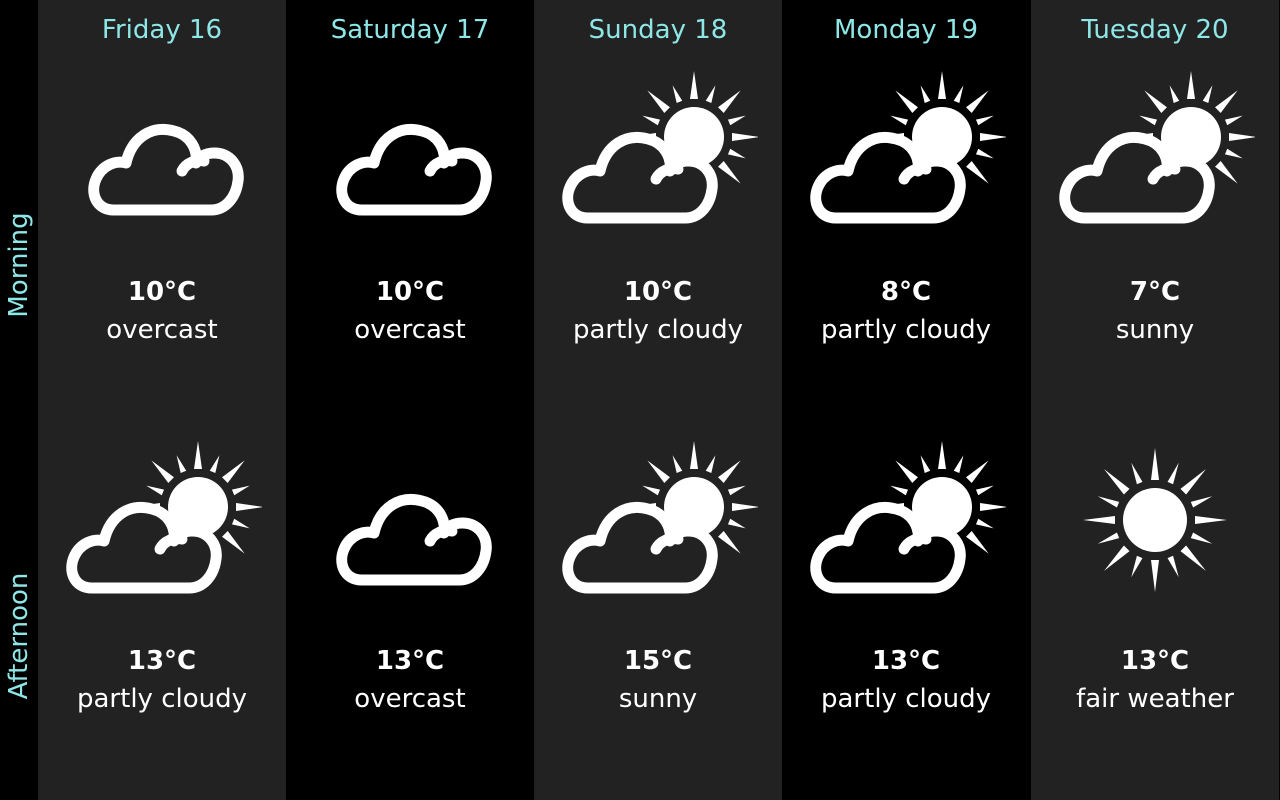 The height and width of the screenshot is (800, 1280). Describe the element at coordinates (19, 400) in the screenshot. I see `period-sidebar: Morning Afternoon` at that location.